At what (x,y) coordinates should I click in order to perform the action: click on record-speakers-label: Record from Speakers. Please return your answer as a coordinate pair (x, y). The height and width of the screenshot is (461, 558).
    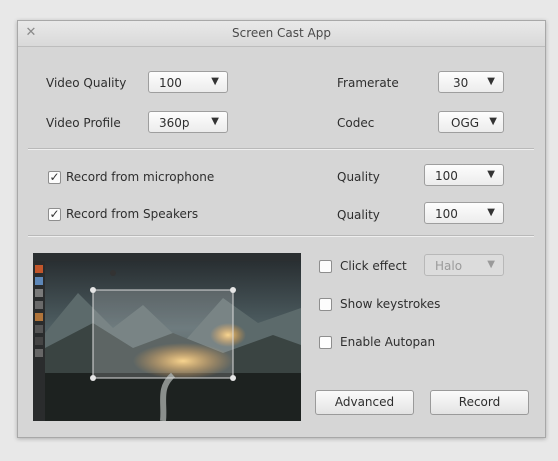
    Looking at the image, I should click on (132, 214).